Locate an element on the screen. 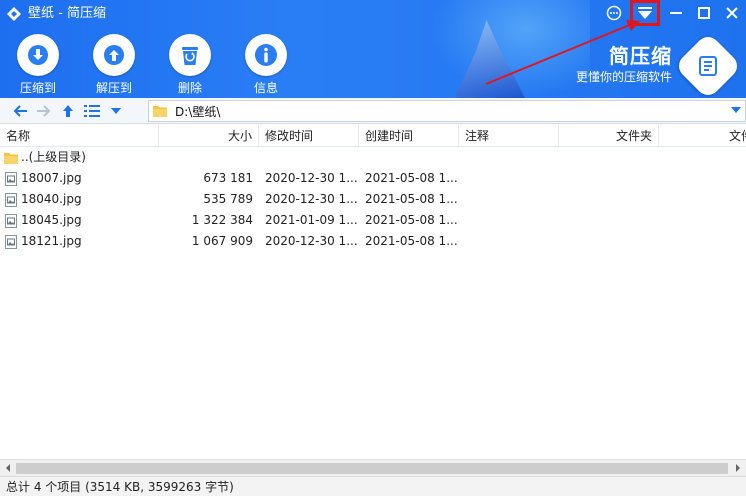 Image resolution: width=746 pixels, height=496 pixels. chat-bubble-icon is located at coordinates (614, 13).